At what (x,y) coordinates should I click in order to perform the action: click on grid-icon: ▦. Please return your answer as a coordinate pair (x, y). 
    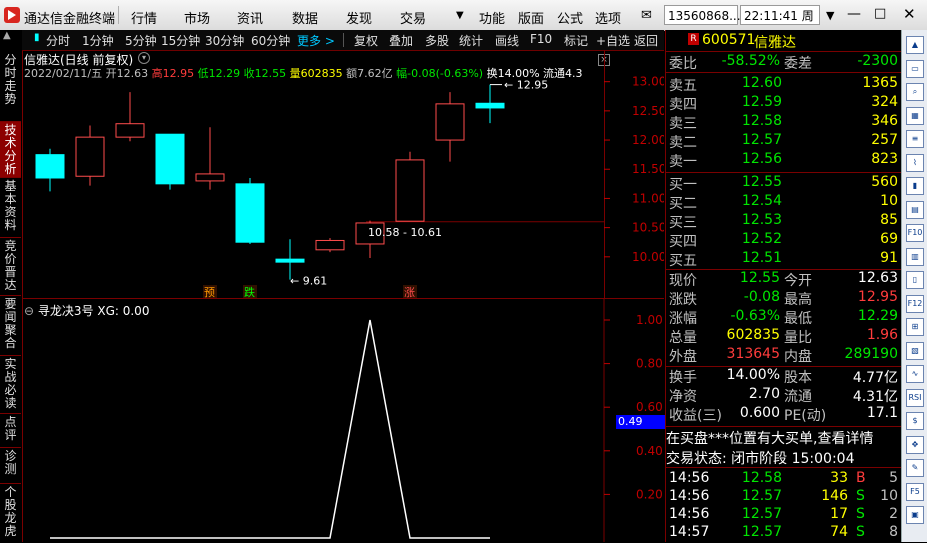
    Looking at the image, I should click on (915, 115).